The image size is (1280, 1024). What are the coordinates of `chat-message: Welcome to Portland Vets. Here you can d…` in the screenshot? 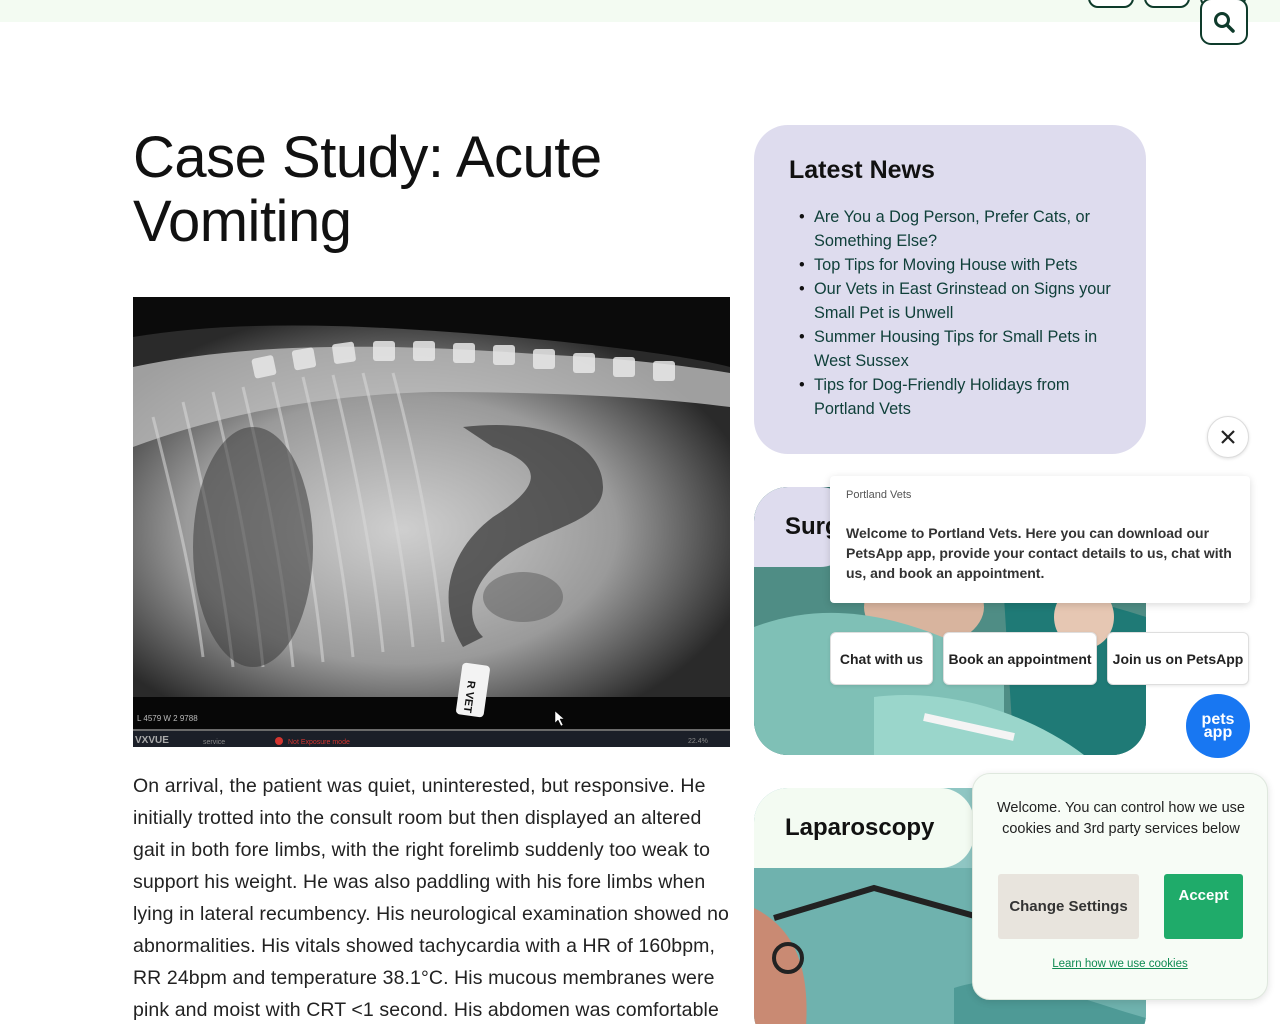 It's located at (1039, 553).